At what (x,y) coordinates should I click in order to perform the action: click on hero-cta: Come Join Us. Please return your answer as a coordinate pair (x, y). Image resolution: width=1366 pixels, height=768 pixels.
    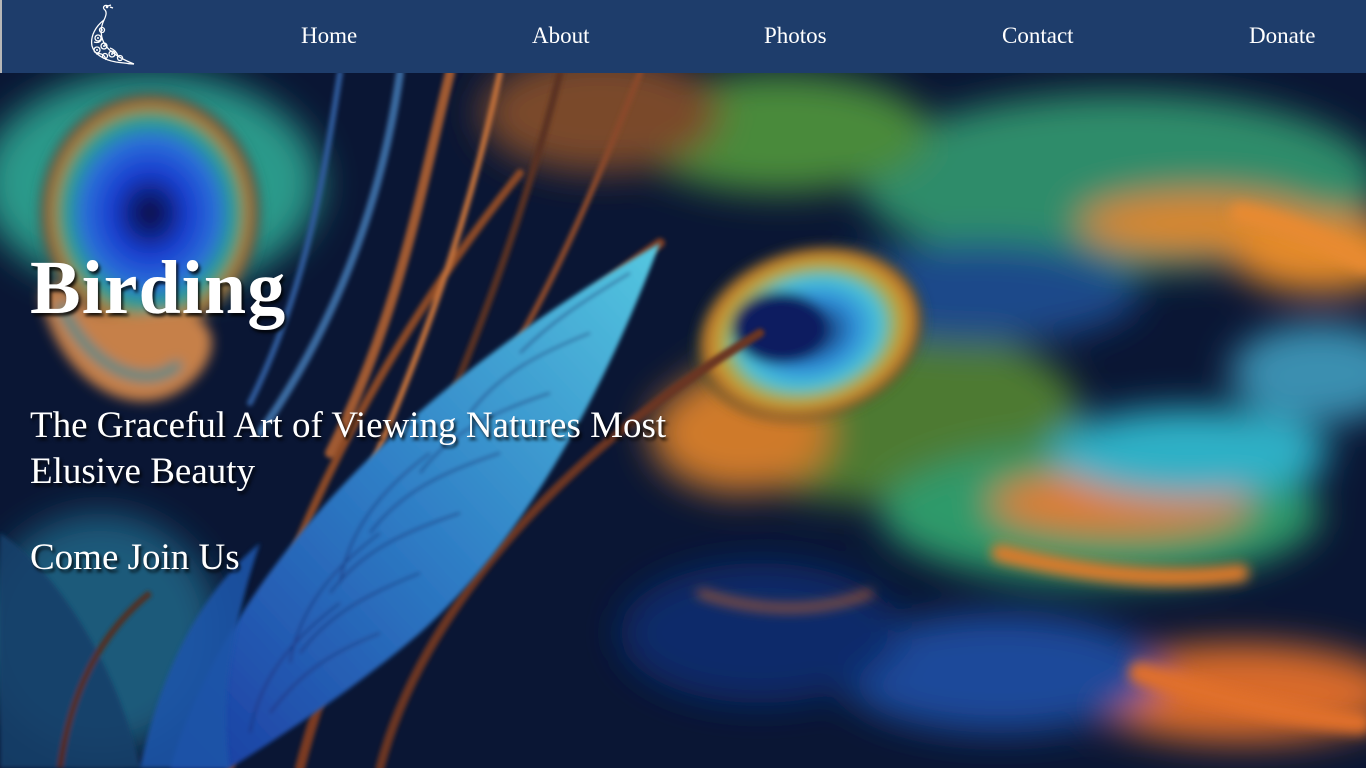
    Looking at the image, I should click on (135, 557).